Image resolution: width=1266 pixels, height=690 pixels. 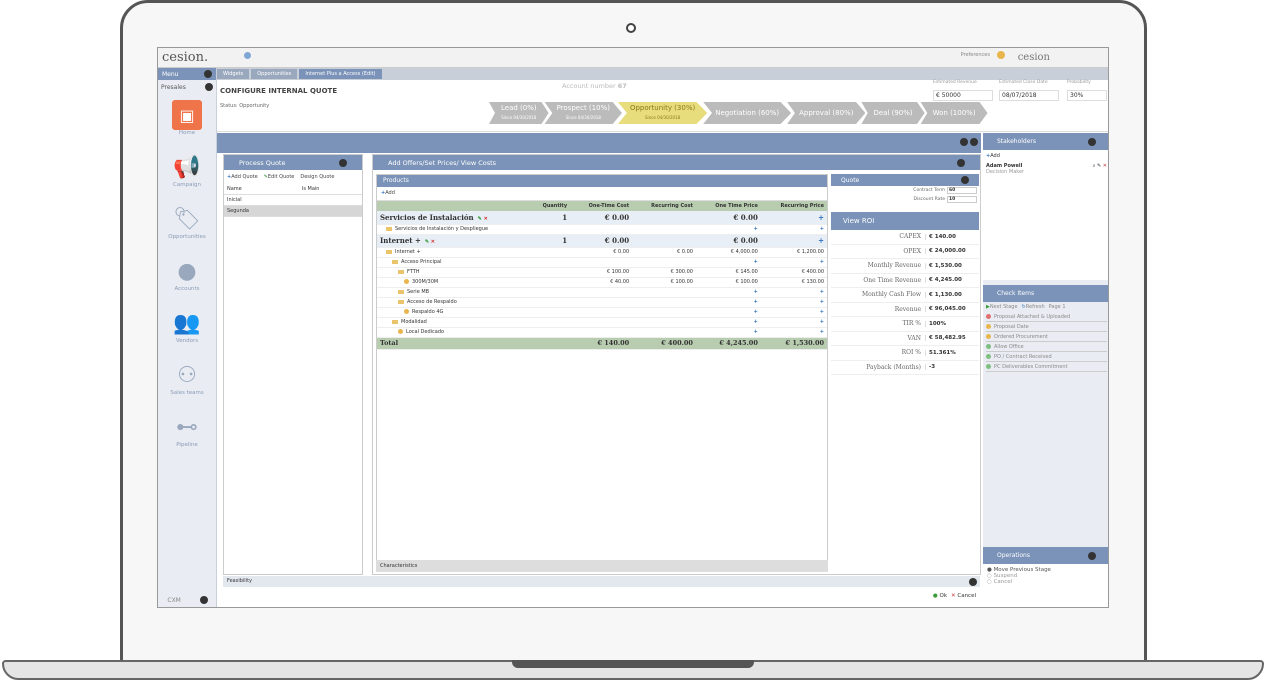 I want to click on column-header: One Time Price, so click(x=728, y=206).